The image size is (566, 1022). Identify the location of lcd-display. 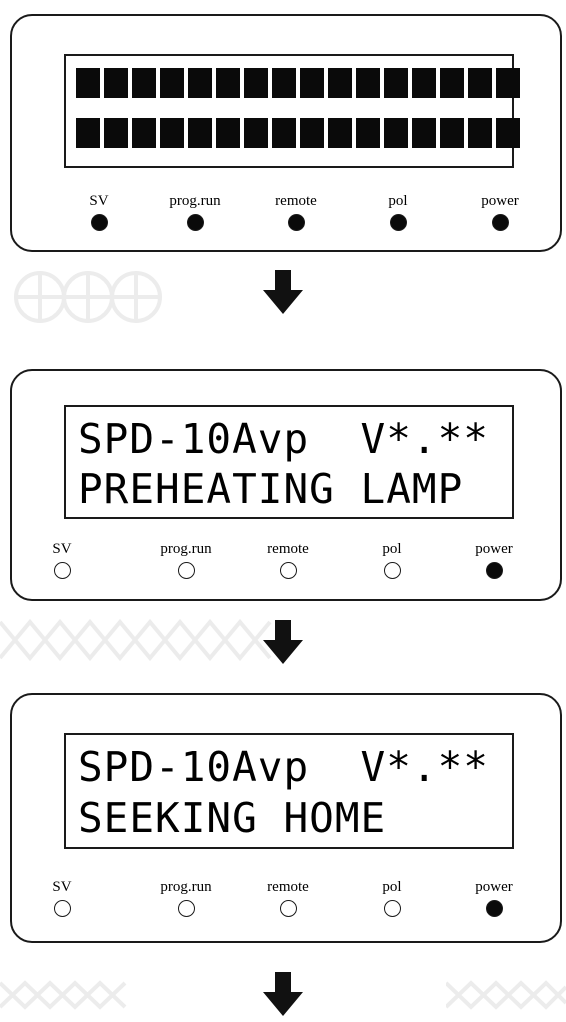
(292, 111).